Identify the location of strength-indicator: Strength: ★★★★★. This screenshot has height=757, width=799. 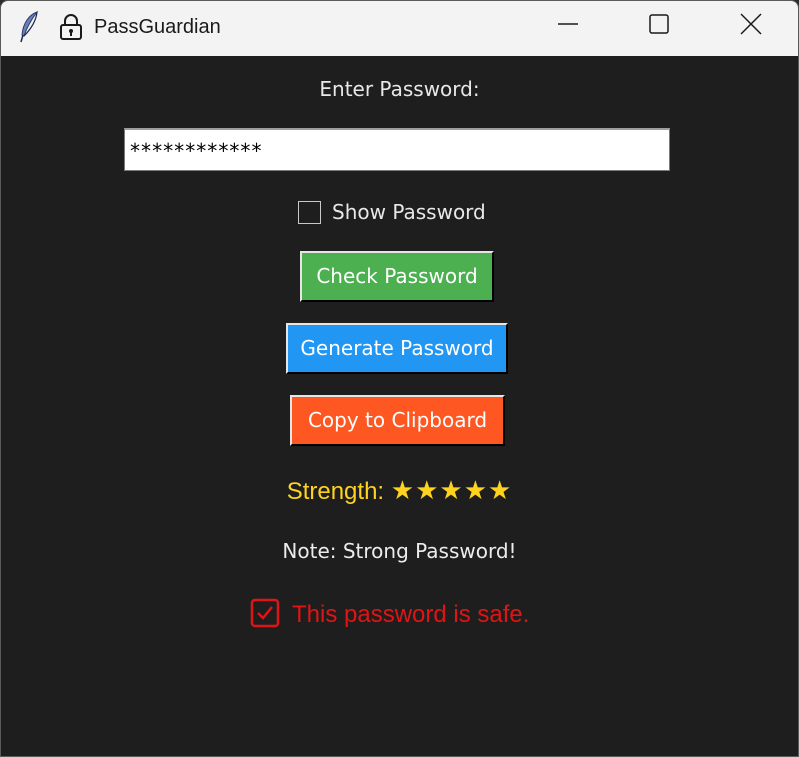
(399, 491).